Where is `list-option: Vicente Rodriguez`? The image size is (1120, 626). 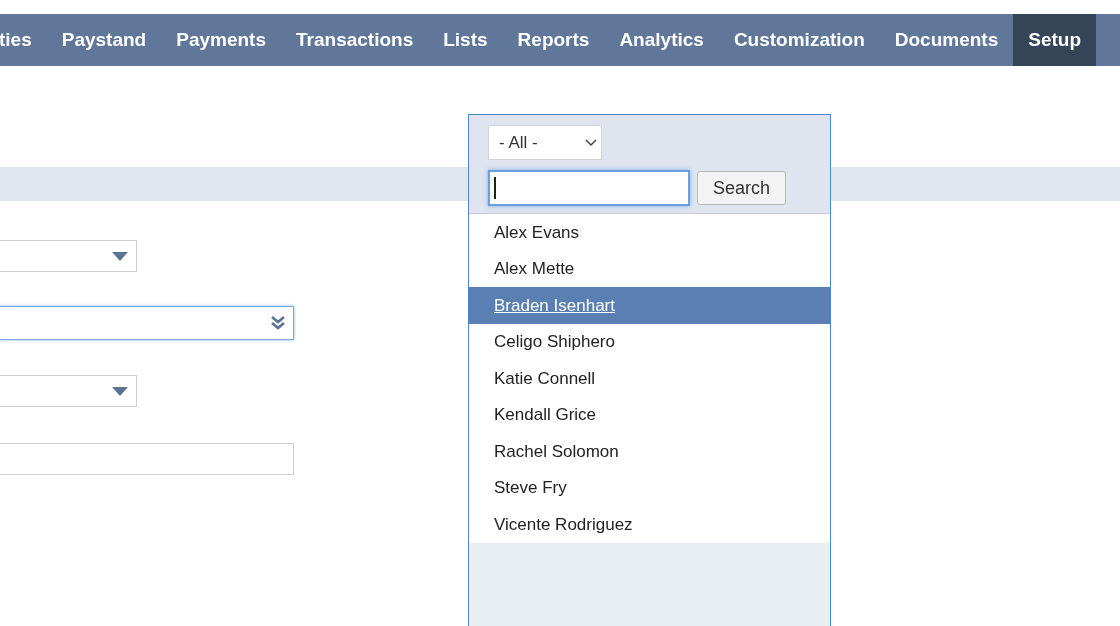
list-option: Vicente Rodriguez is located at coordinates (649, 524).